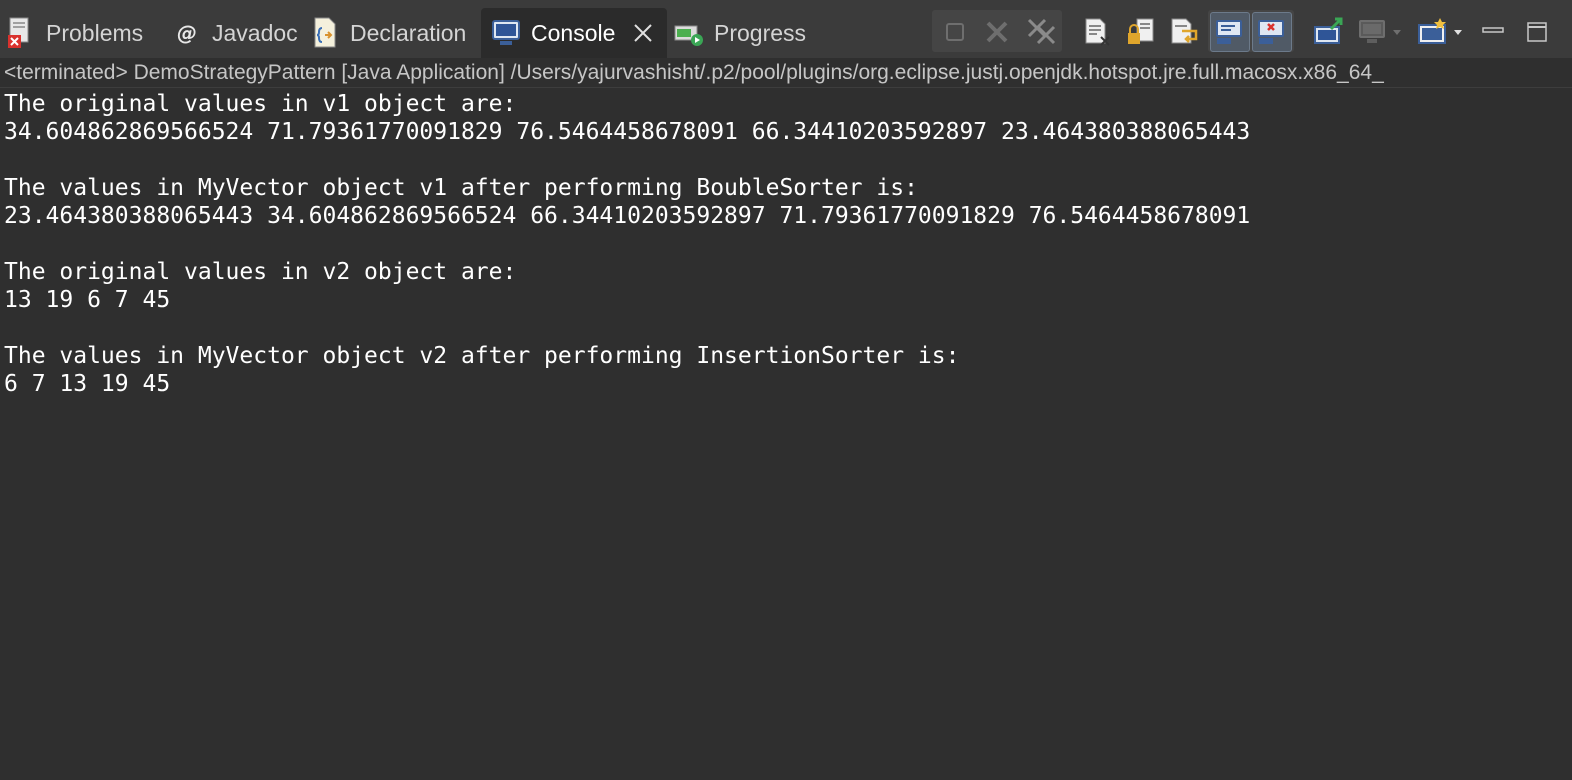 The image size is (1572, 780). I want to click on pin-console-icon, so click(1329, 32).